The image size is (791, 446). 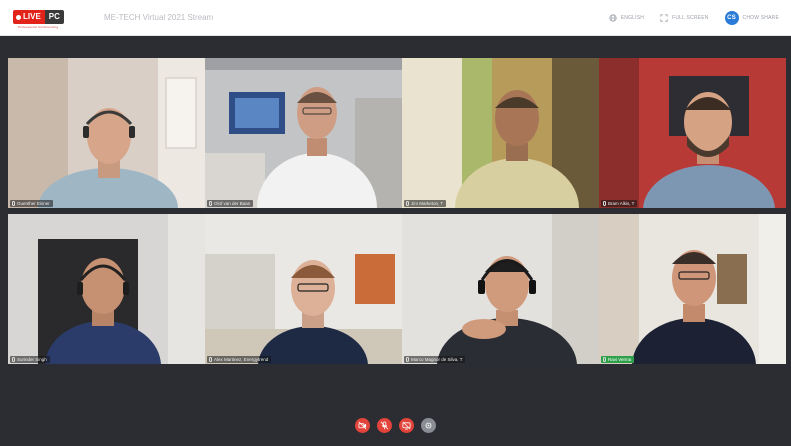 I want to click on participant-name-tag: Bram Alkis, T, so click(x=619, y=203).